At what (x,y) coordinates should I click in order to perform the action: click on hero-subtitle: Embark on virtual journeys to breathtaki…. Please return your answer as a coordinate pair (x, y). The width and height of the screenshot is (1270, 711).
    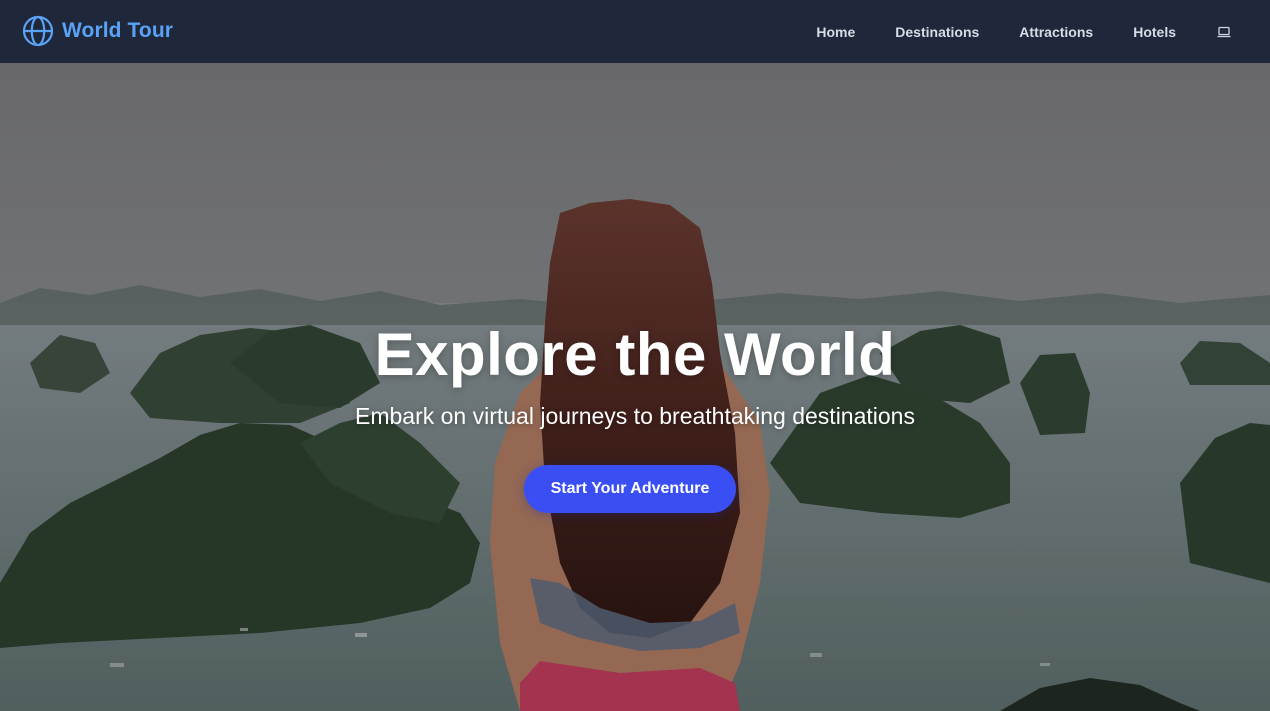
    Looking at the image, I should click on (635, 416).